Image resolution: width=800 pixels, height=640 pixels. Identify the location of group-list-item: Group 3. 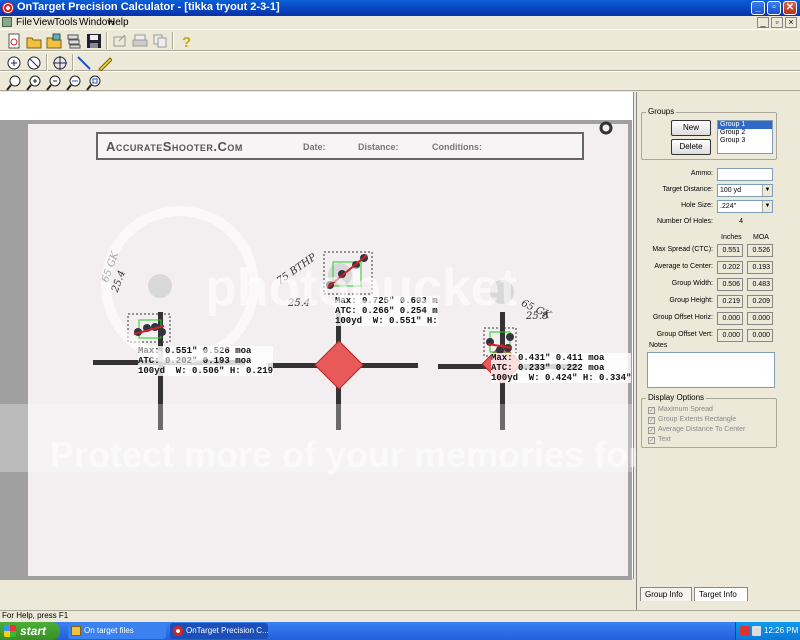
(745, 141).